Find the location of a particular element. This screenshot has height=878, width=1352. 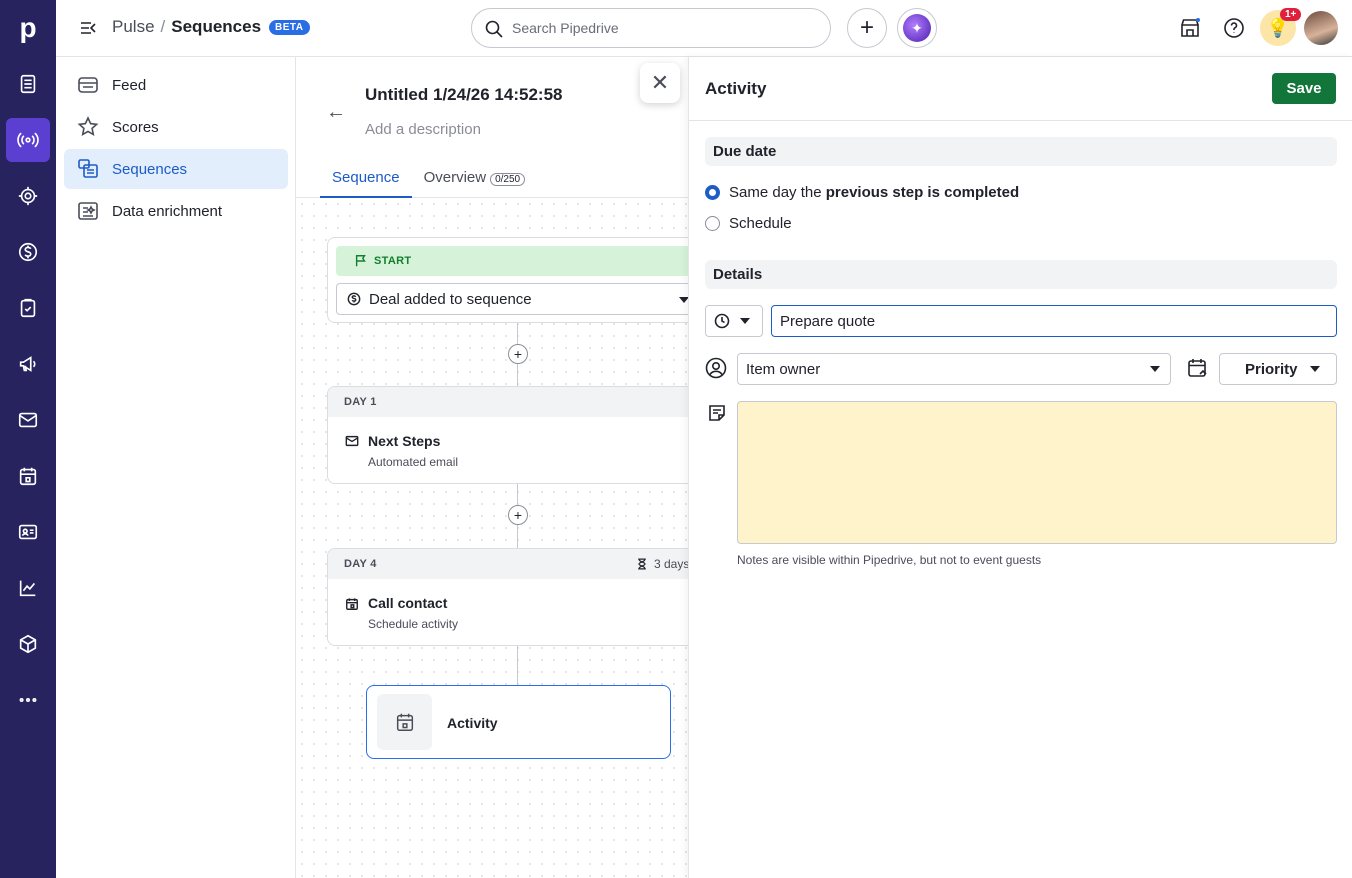

step-title: Next Steps is located at coordinates (404, 441).